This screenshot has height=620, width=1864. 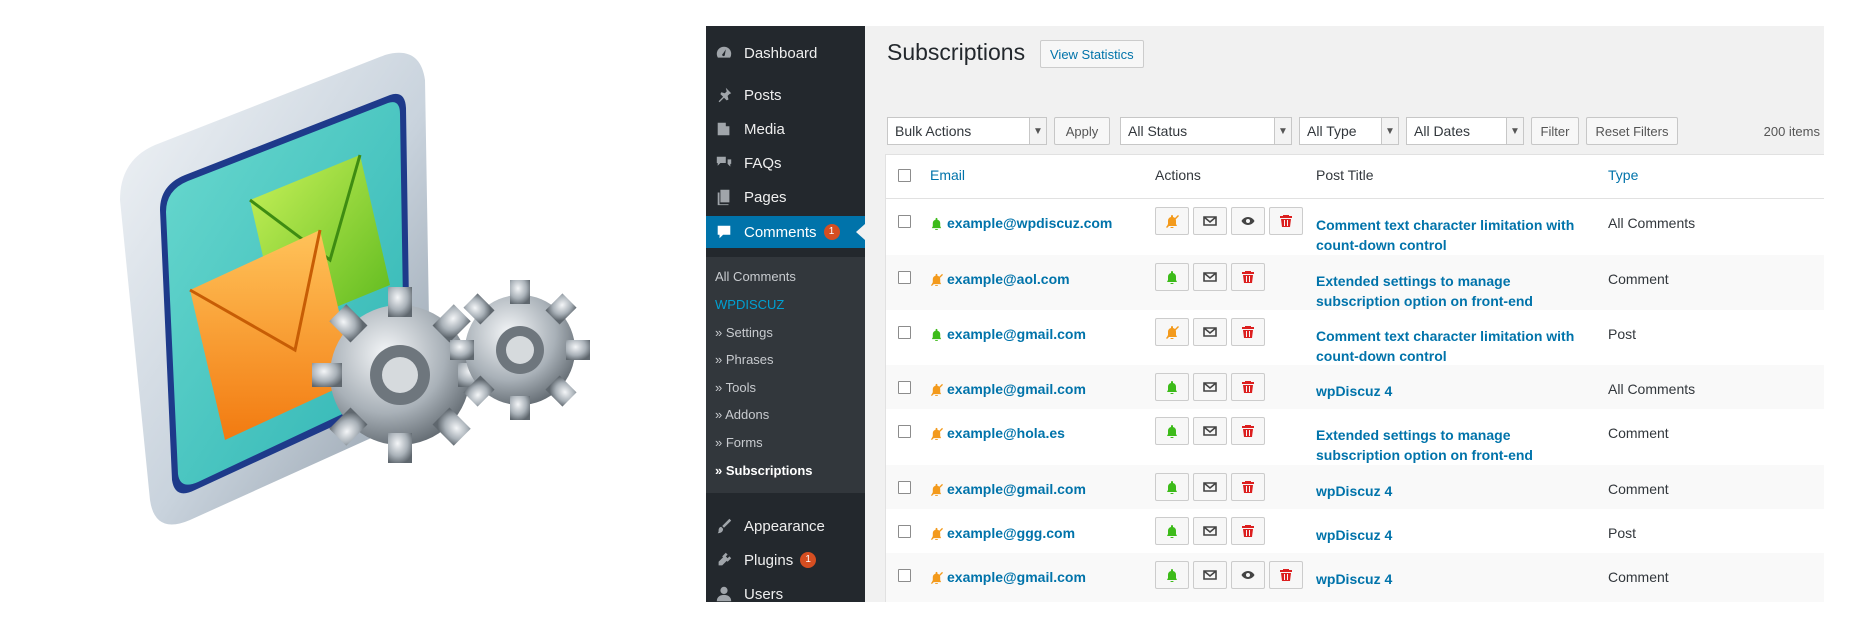 What do you see at coordinates (904, 175) in the screenshot?
I see `select-all-checkbox` at bounding box center [904, 175].